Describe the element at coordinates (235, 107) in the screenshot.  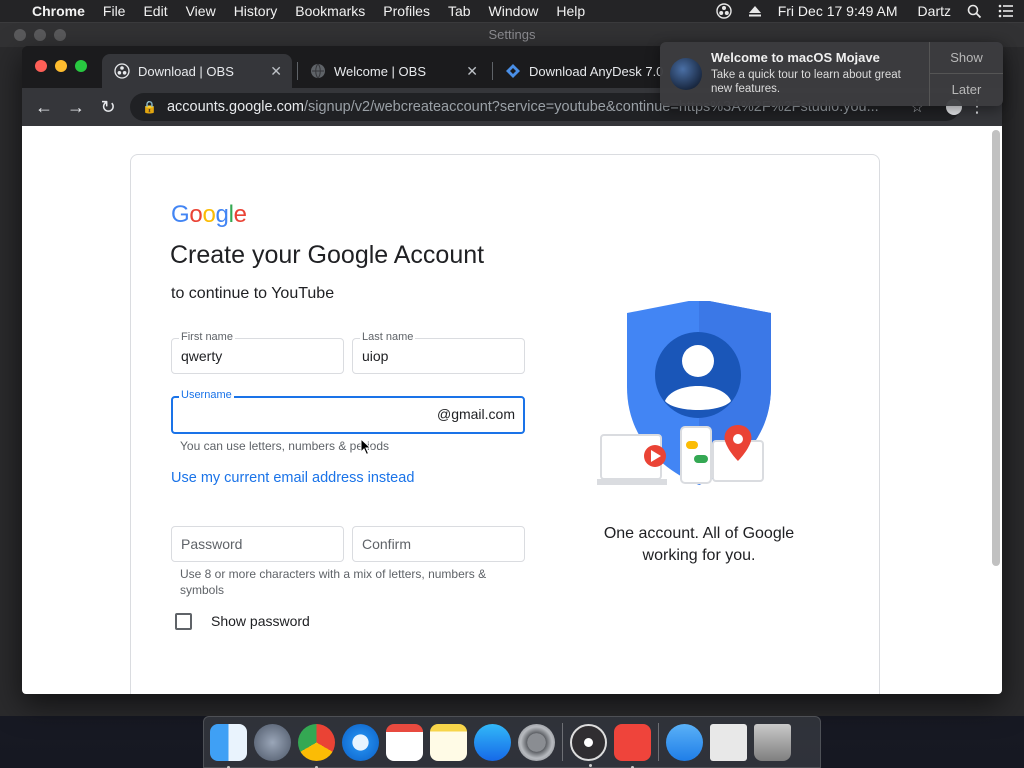
I see `url-host: accounts.google.com` at that location.